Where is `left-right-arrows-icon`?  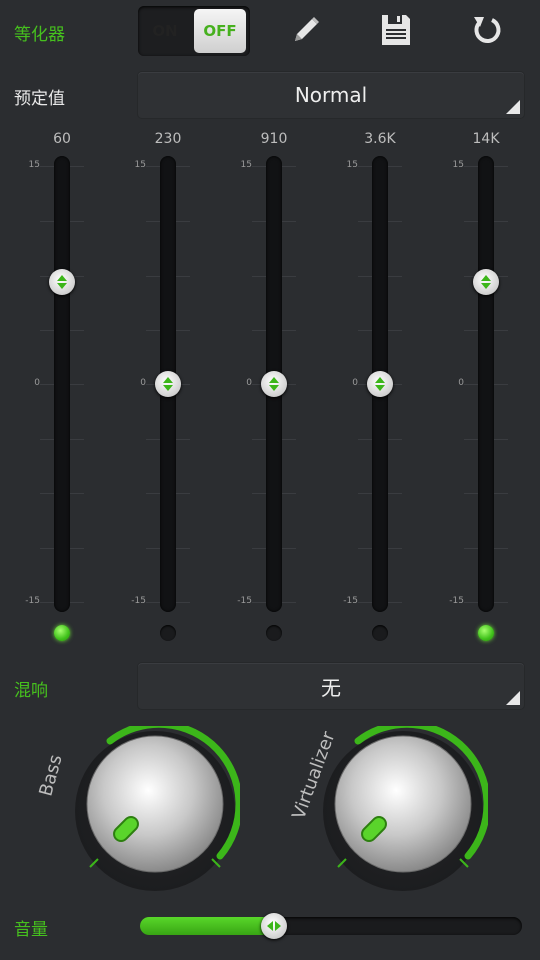
left-right-arrows-icon is located at coordinates (273, 926).